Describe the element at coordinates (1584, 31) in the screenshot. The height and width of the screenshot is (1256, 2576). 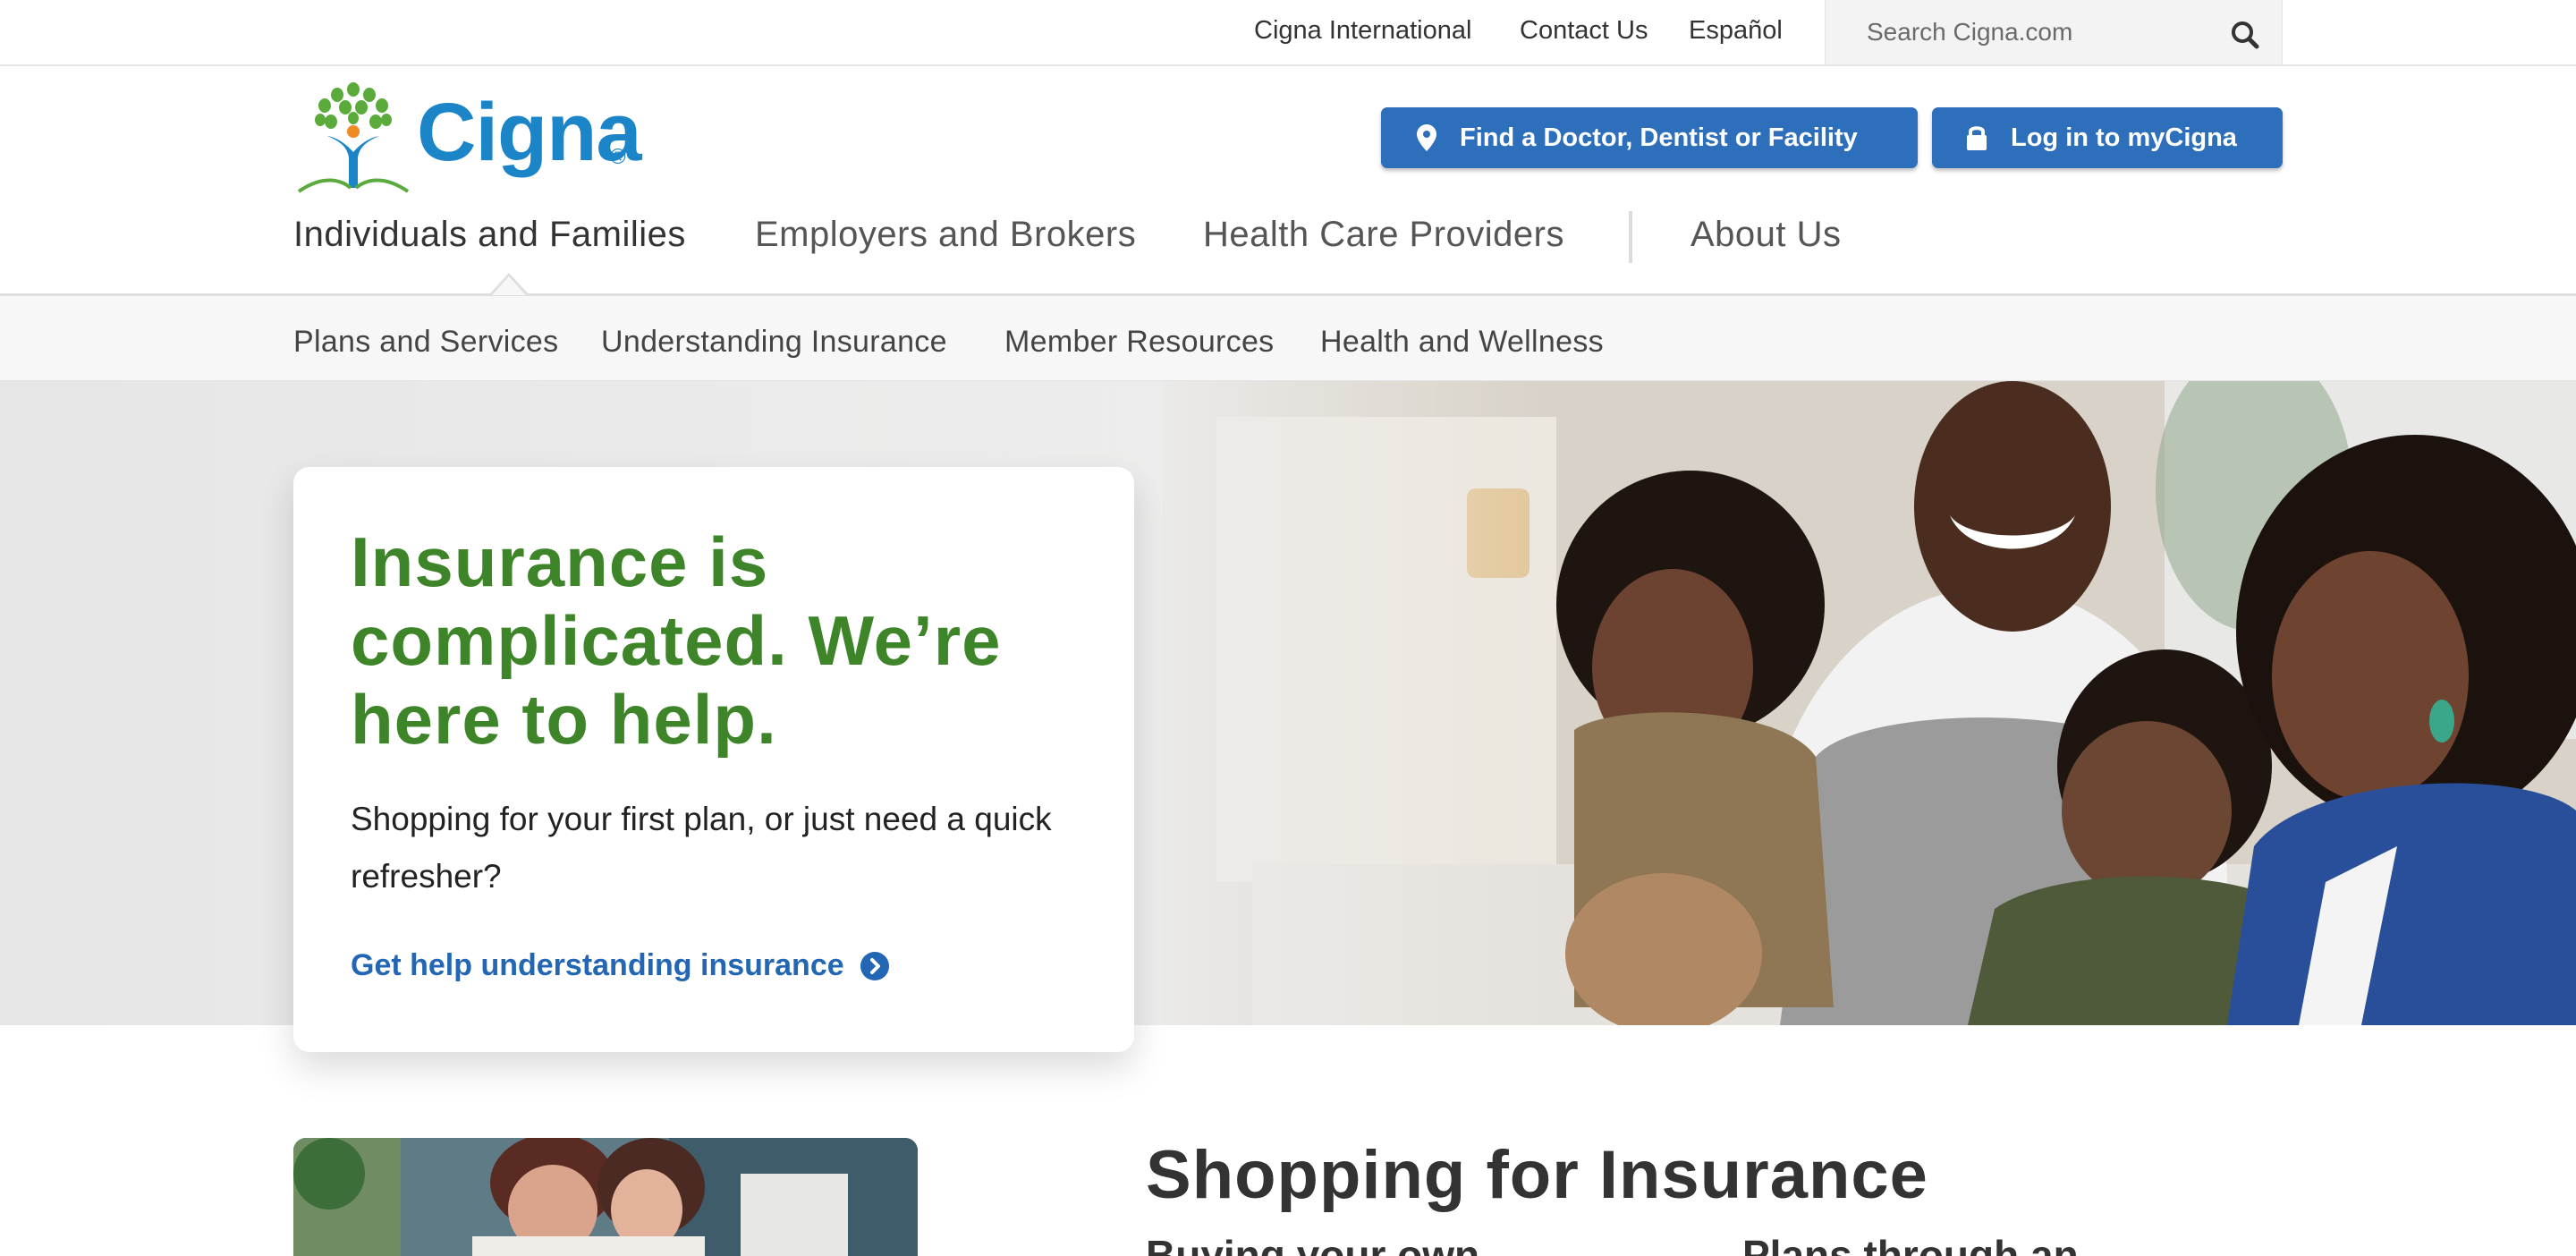
I see `contact-us-link: Contact Us` at that location.